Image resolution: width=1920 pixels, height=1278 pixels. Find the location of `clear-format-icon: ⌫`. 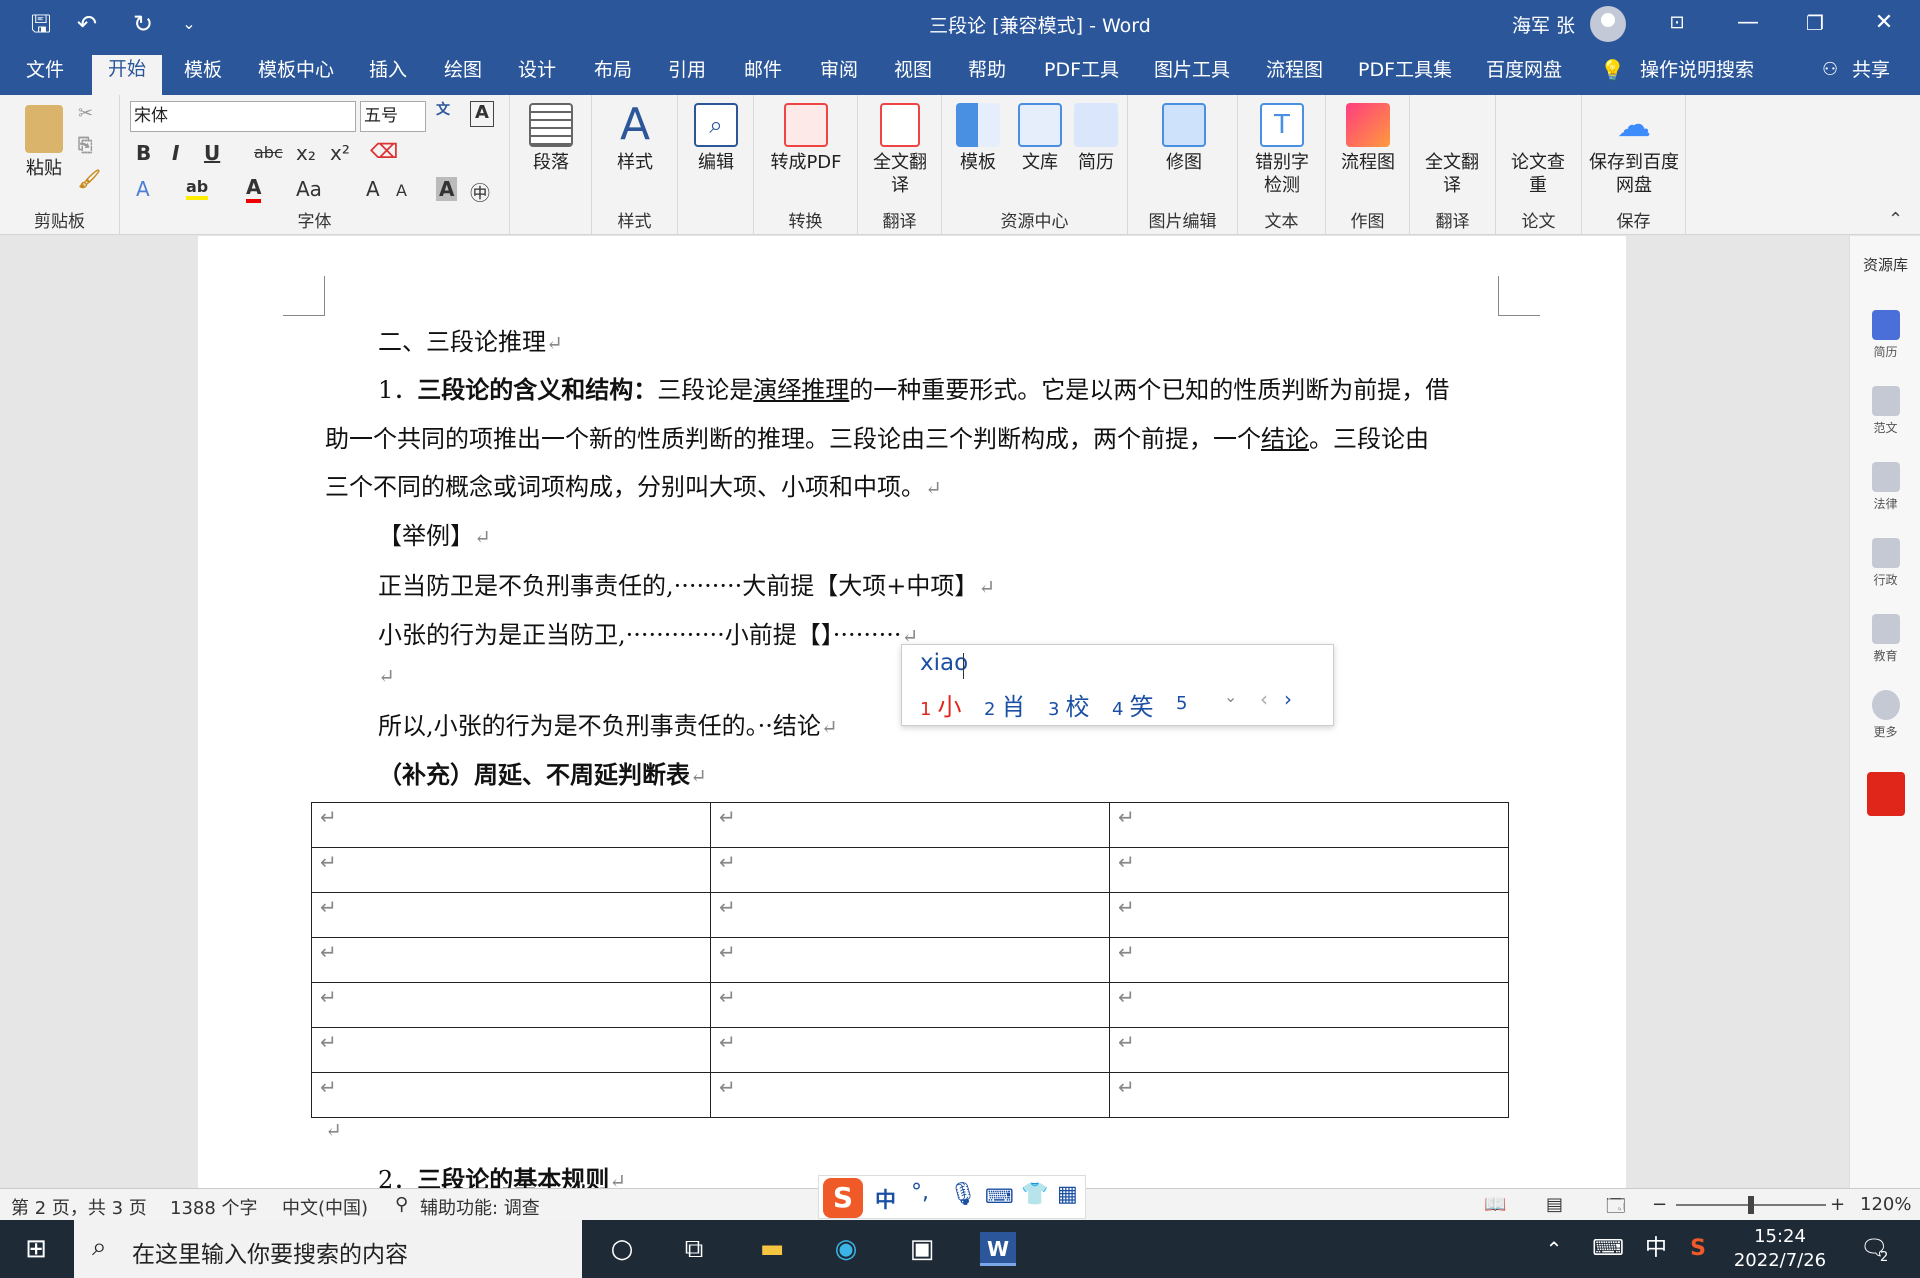

clear-format-icon: ⌫ is located at coordinates (384, 151).